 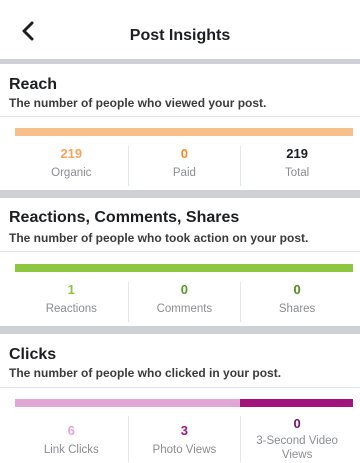 I want to click on reactions-rule, so click(x=180, y=251).